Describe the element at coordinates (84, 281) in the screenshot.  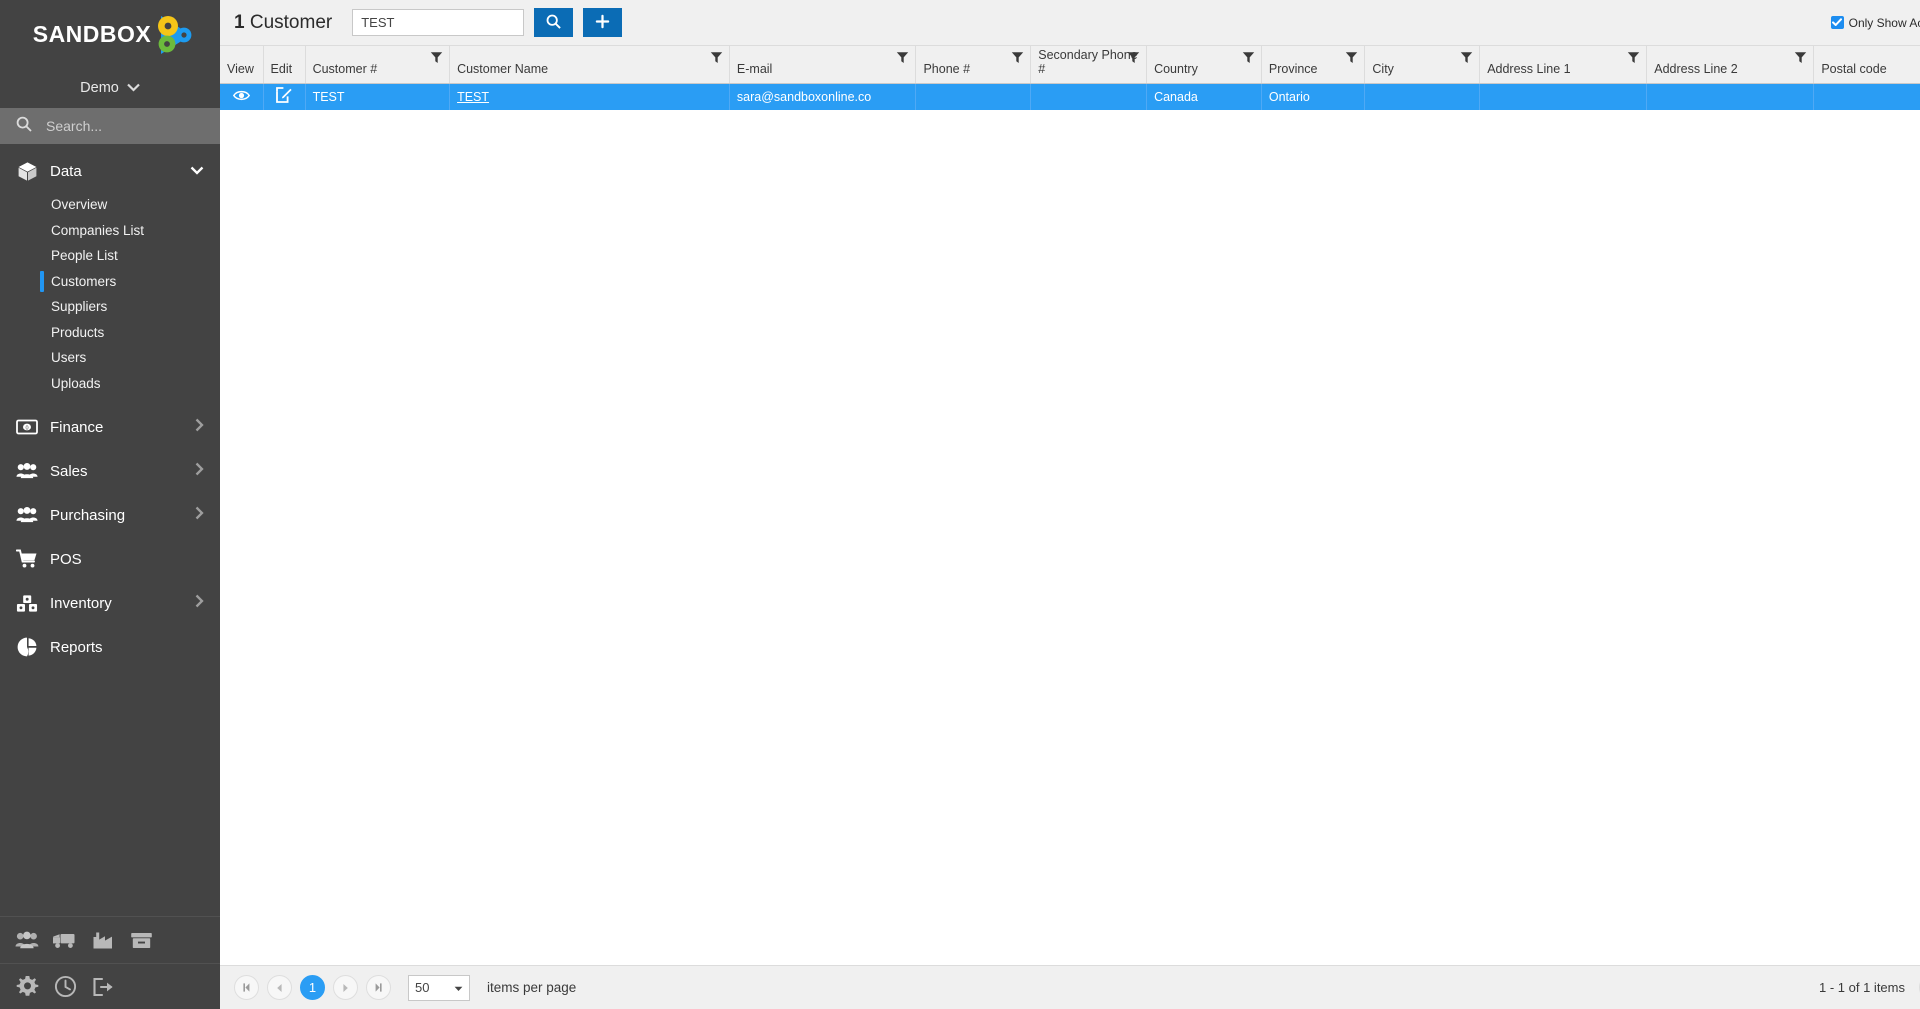
I see `sidebar-item-label: Customers` at that location.